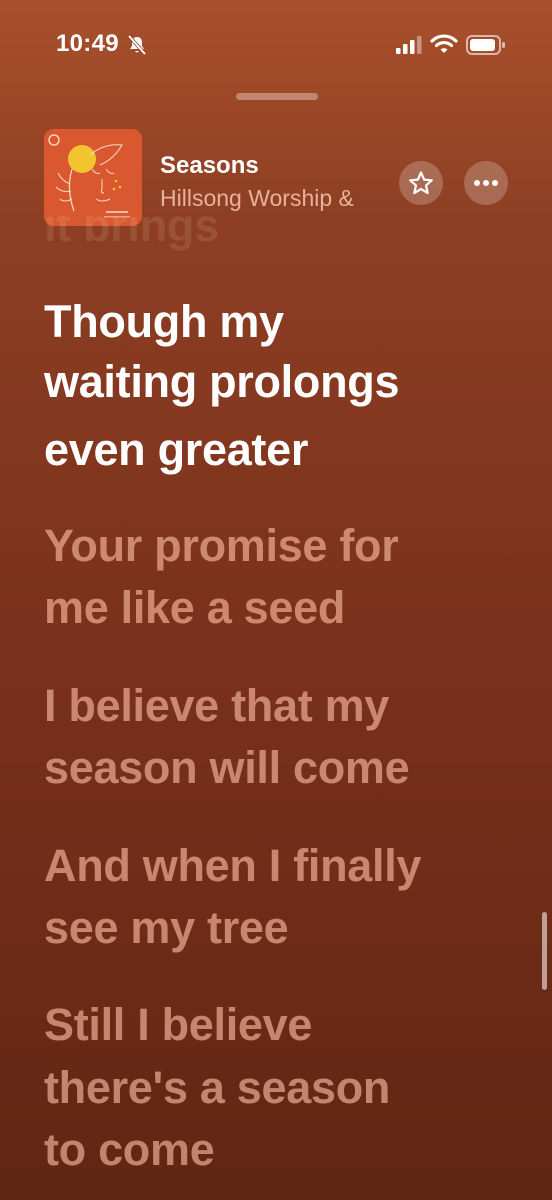 The width and height of the screenshot is (552, 1200). Describe the element at coordinates (137, 45) in the screenshot. I see `bell-slash-icon` at that location.